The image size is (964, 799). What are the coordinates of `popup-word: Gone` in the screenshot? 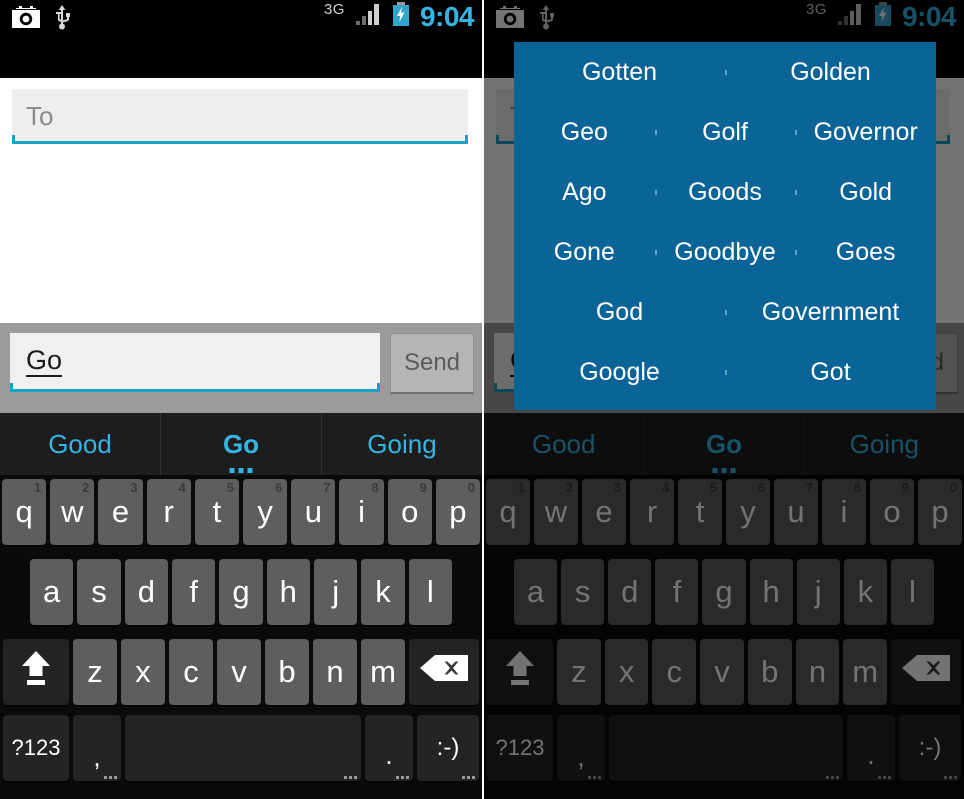 It's located at (584, 252).